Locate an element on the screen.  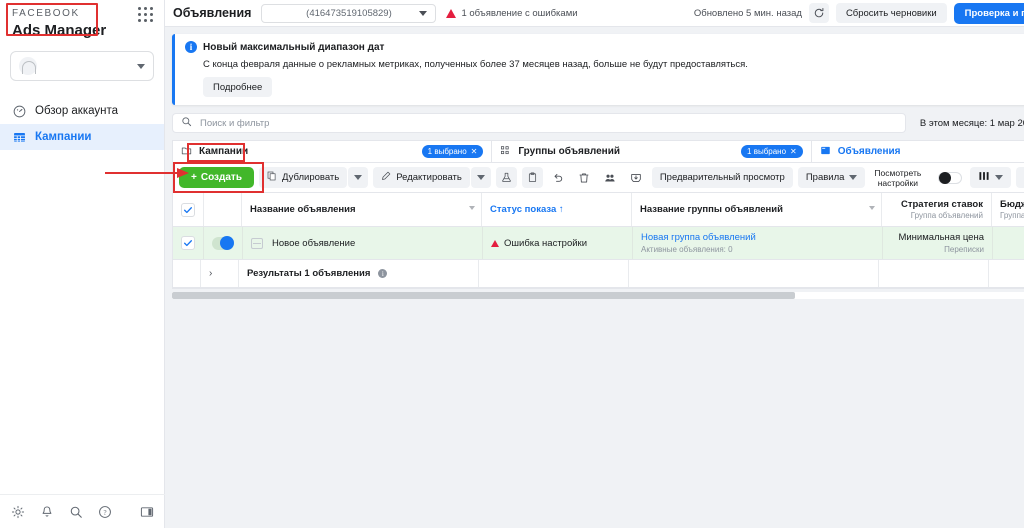
toggle-switch-off is located at coordinates (950, 177).